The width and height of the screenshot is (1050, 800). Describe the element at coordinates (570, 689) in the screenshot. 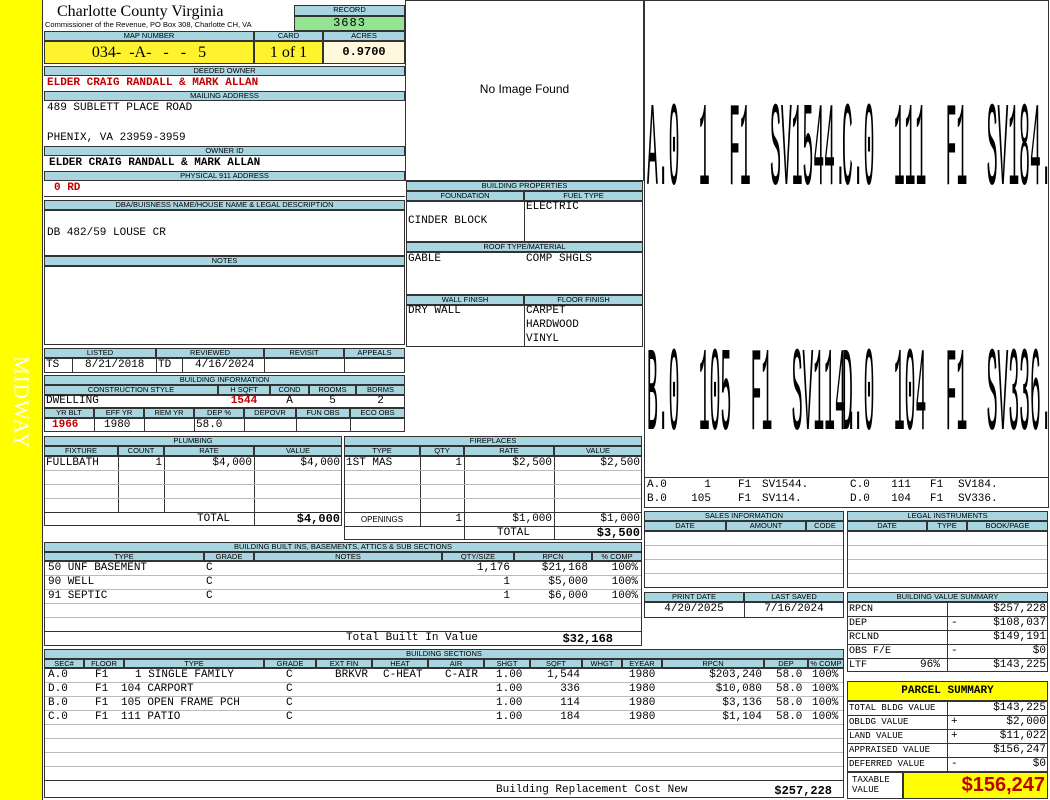

I see `section-sqft: 336` at that location.